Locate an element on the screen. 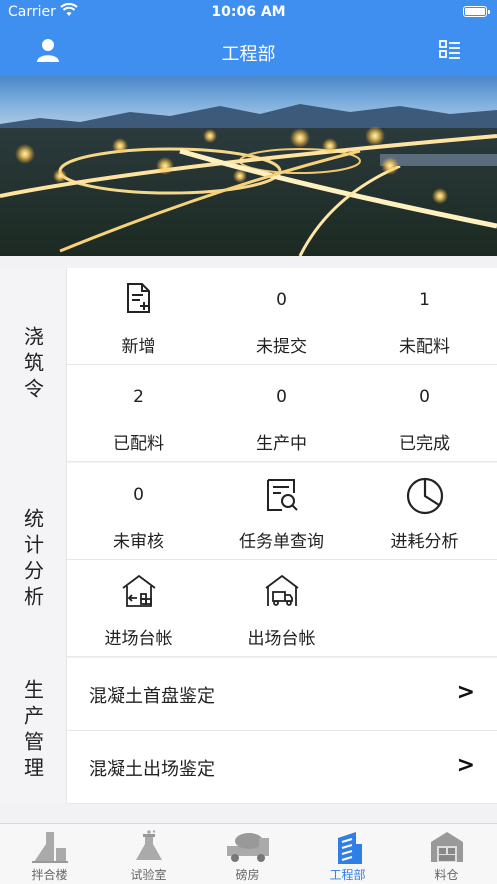 This screenshot has width=497, height=884. tab-silo: 料仓 is located at coordinates (446, 854).